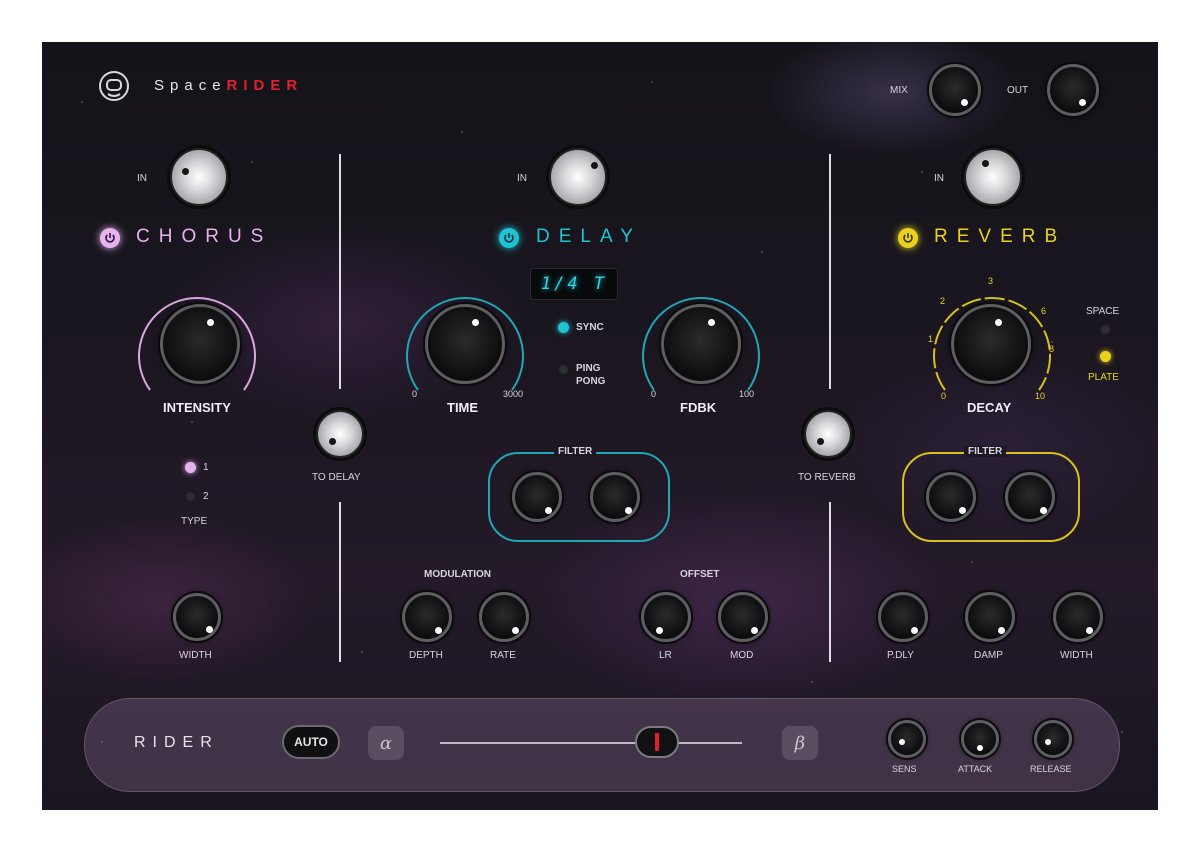 This screenshot has height=851, width=1200. Describe the element at coordinates (988, 655) in the screenshot. I see `reverb-damp-label: DAMP` at that location.